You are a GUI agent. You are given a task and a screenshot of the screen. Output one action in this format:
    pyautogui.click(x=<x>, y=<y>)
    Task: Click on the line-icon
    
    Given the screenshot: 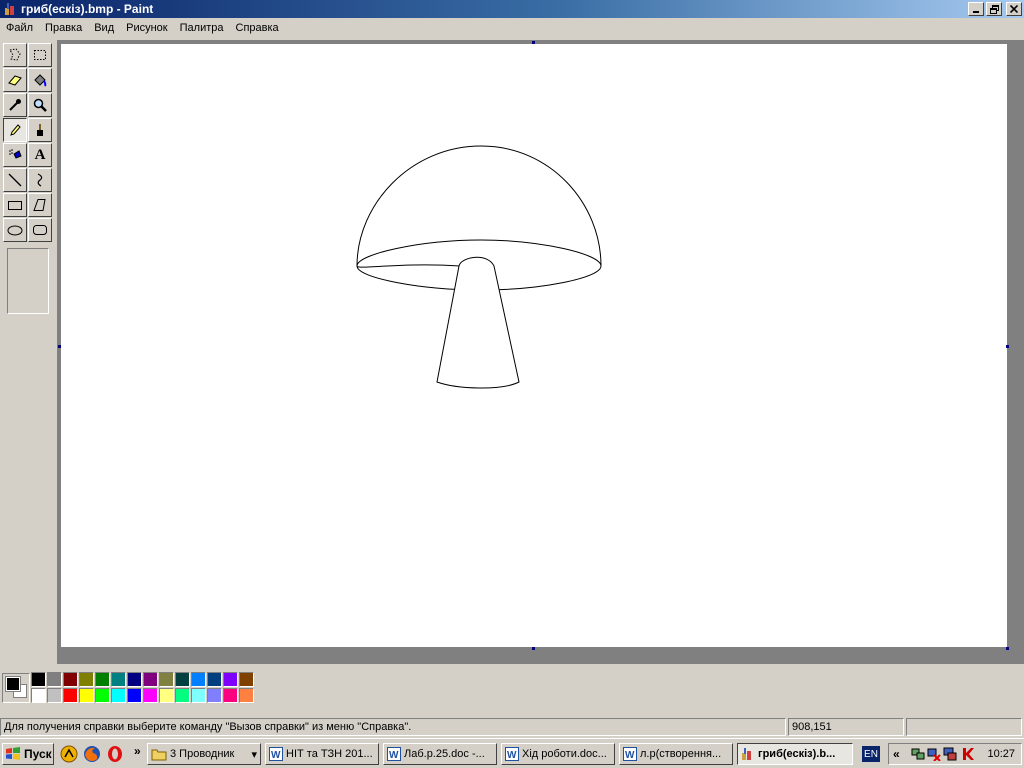 What is the action you would take?
    pyautogui.click(x=15, y=180)
    